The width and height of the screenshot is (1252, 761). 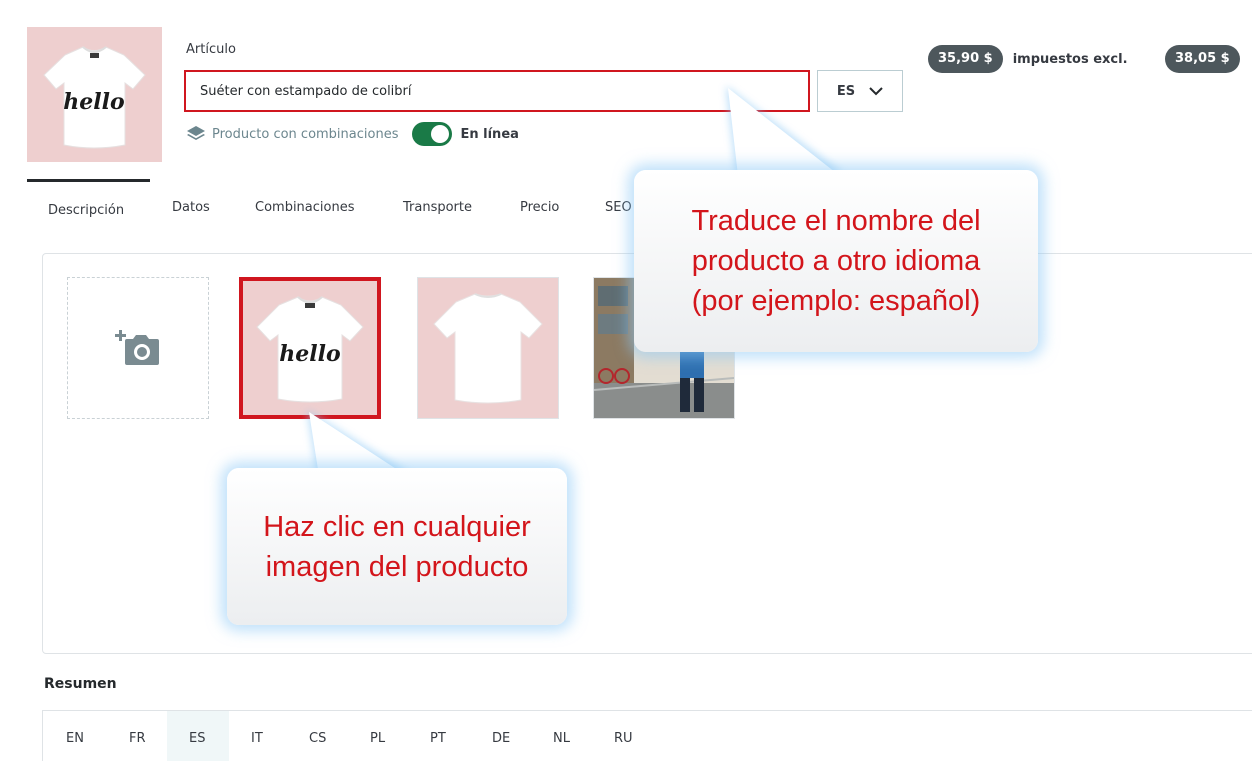 I want to click on callout-2-pointer, so click(x=359, y=443).